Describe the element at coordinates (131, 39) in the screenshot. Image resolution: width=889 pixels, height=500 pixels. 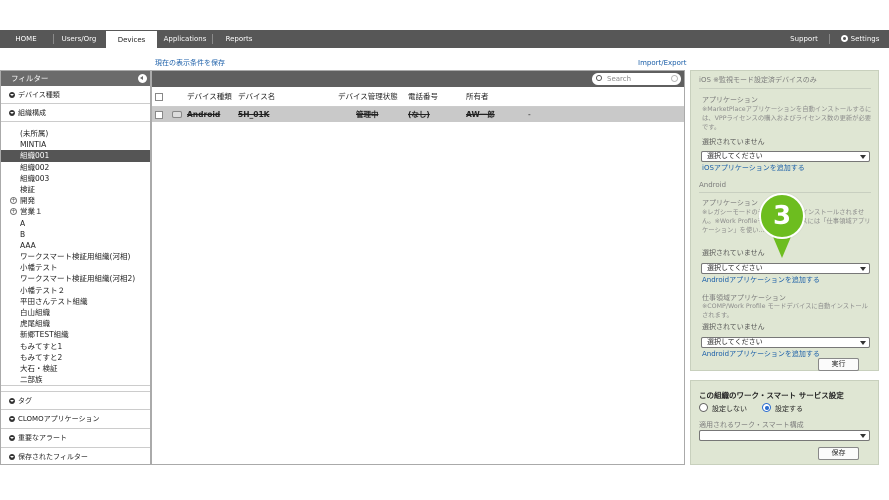
I see `nav-devices: Devices` at that location.